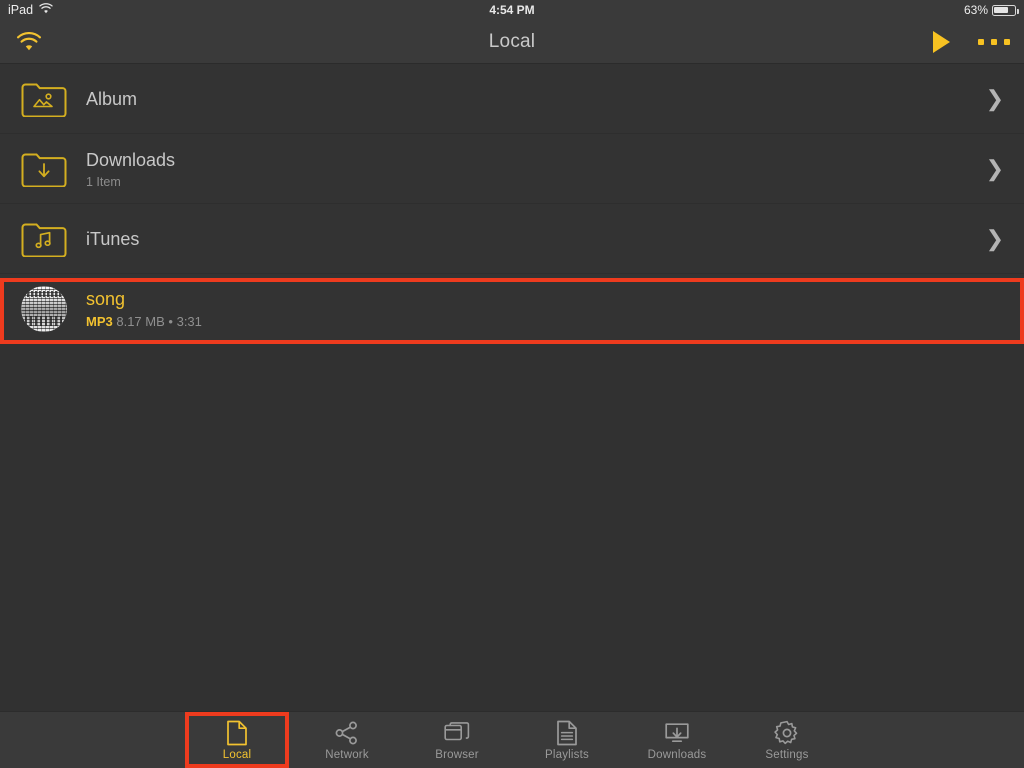 Image resolution: width=1024 pixels, height=768 pixels. I want to click on tab-label: Local, so click(237, 754).